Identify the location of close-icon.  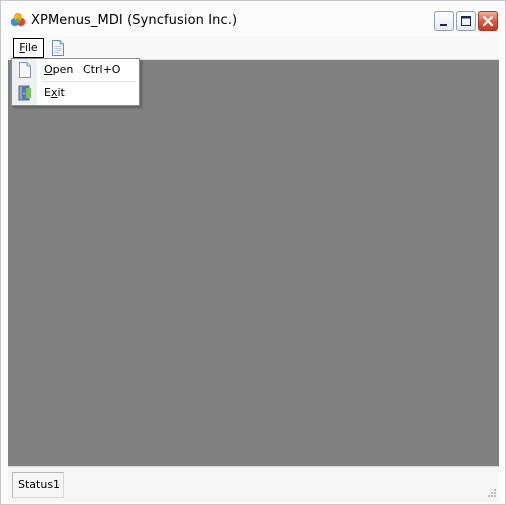
(488, 21).